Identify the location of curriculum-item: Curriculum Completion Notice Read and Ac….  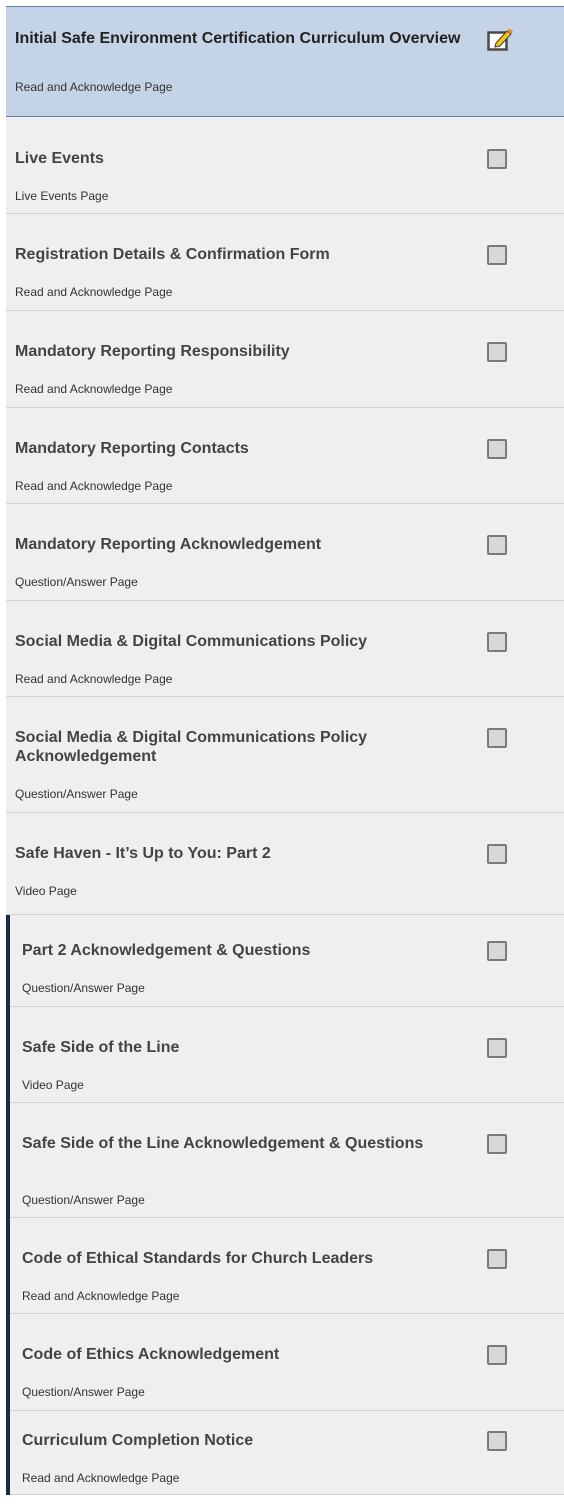
(285, 1453).